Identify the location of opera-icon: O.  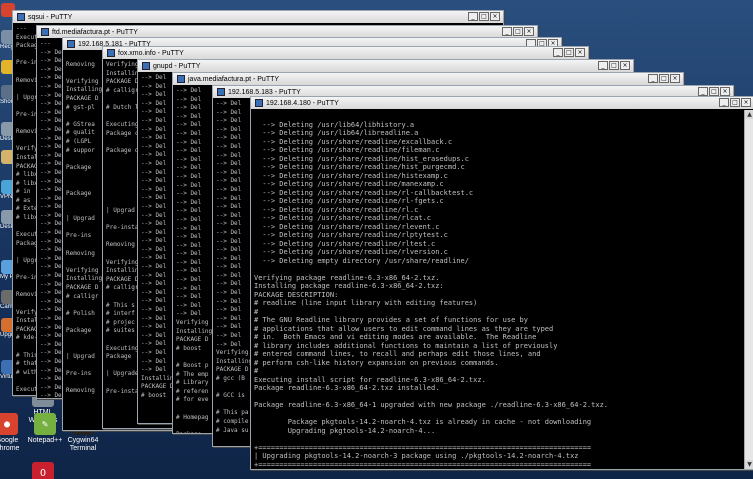
(43, 470).